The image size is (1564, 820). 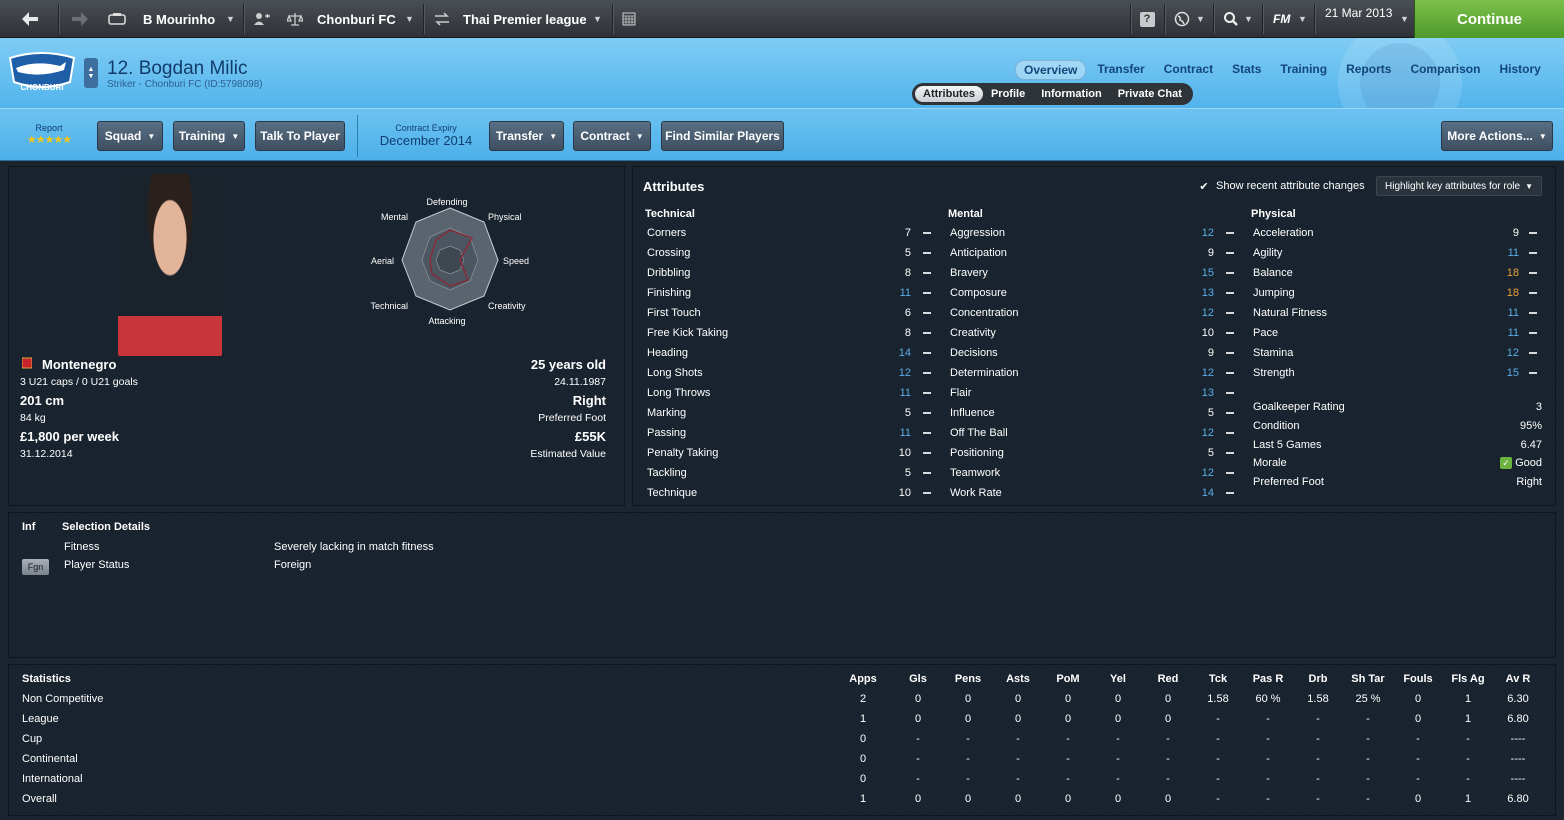 I want to click on subtab-profile: Profile, so click(x=1008, y=94).